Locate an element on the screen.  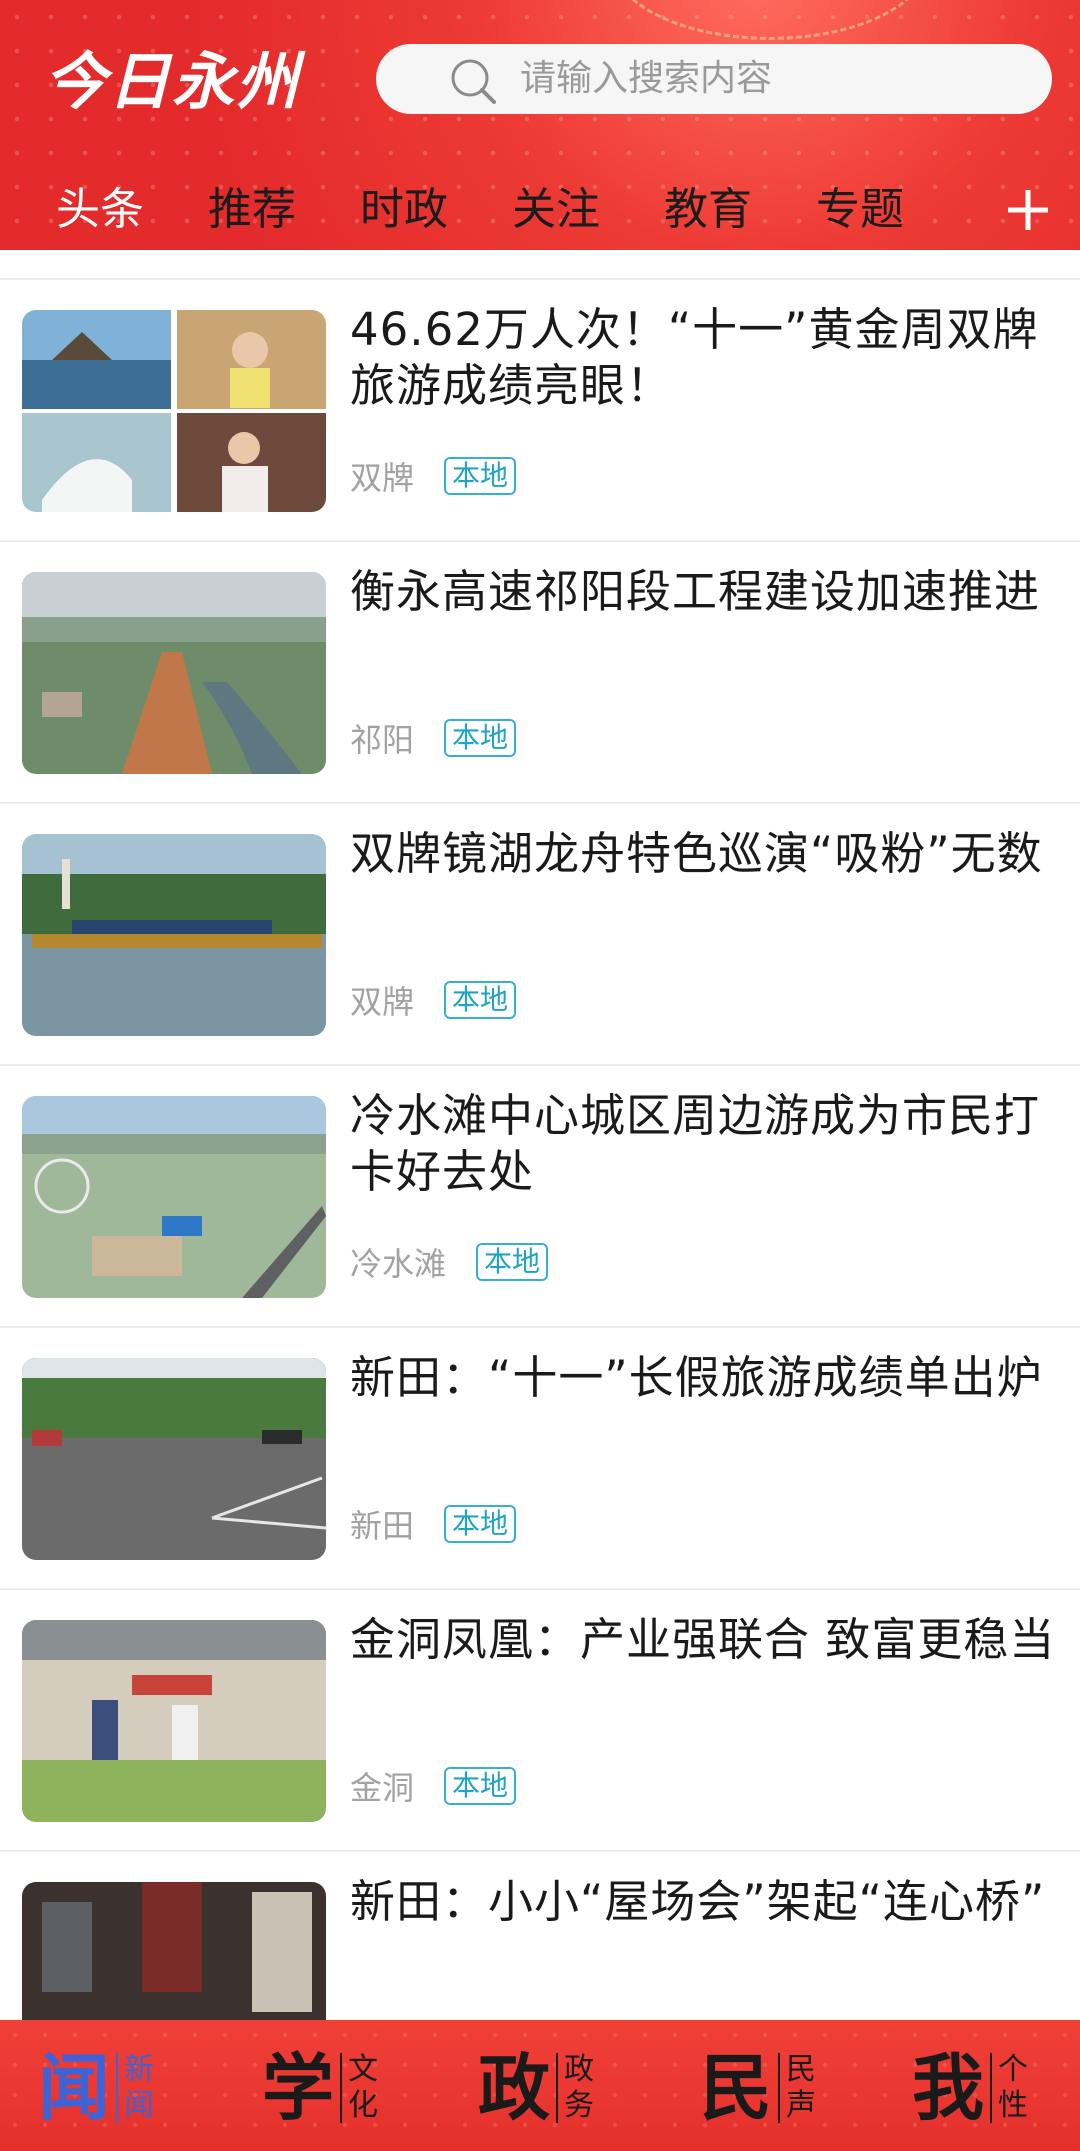
news-item: 新田：小小“屋场会”架起“连心桥” is located at coordinates (540, 1936).